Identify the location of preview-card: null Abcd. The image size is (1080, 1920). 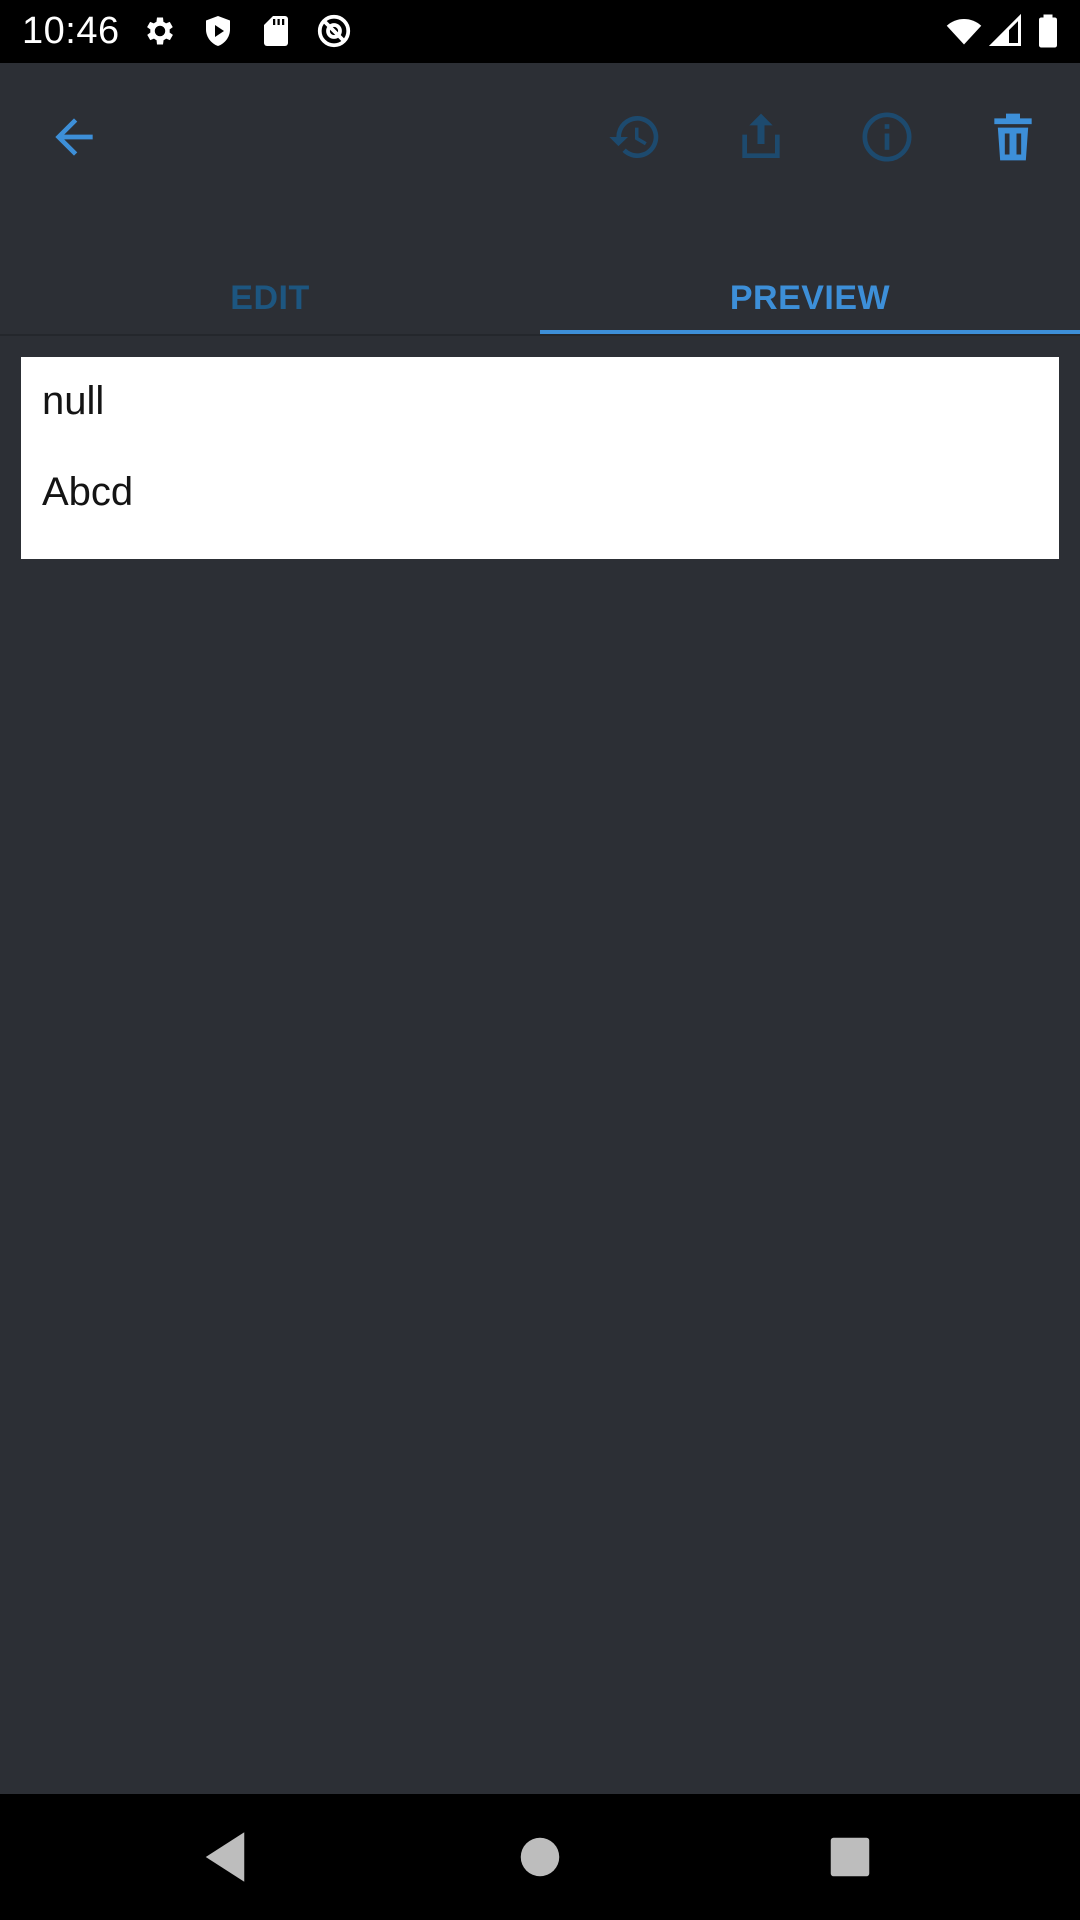
(540, 458).